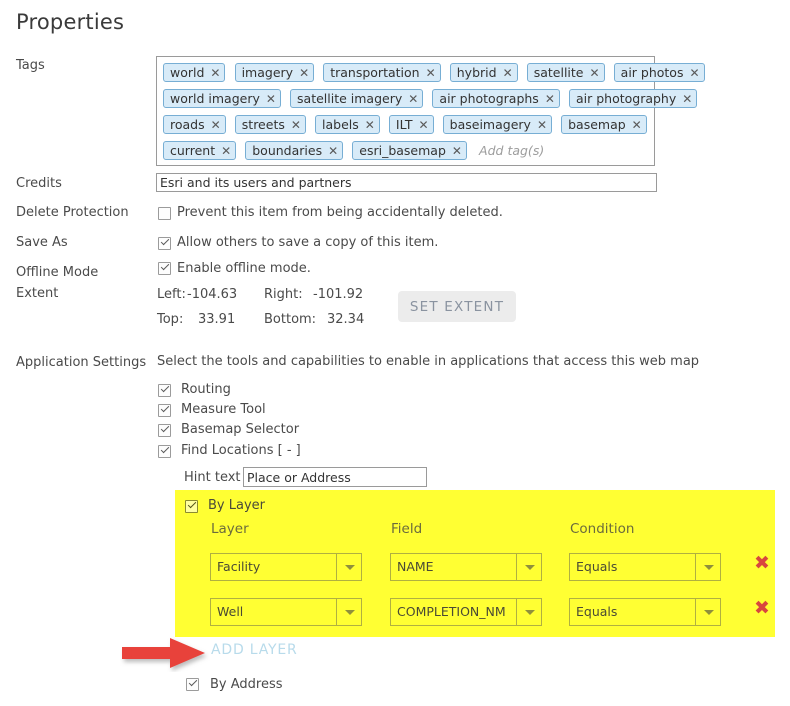 This screenshot has height=706, width=790. What do you see at coordinates (597, 124) in the screenshot?
I see `tag-label: basemap` at bounding box center [597, 124].